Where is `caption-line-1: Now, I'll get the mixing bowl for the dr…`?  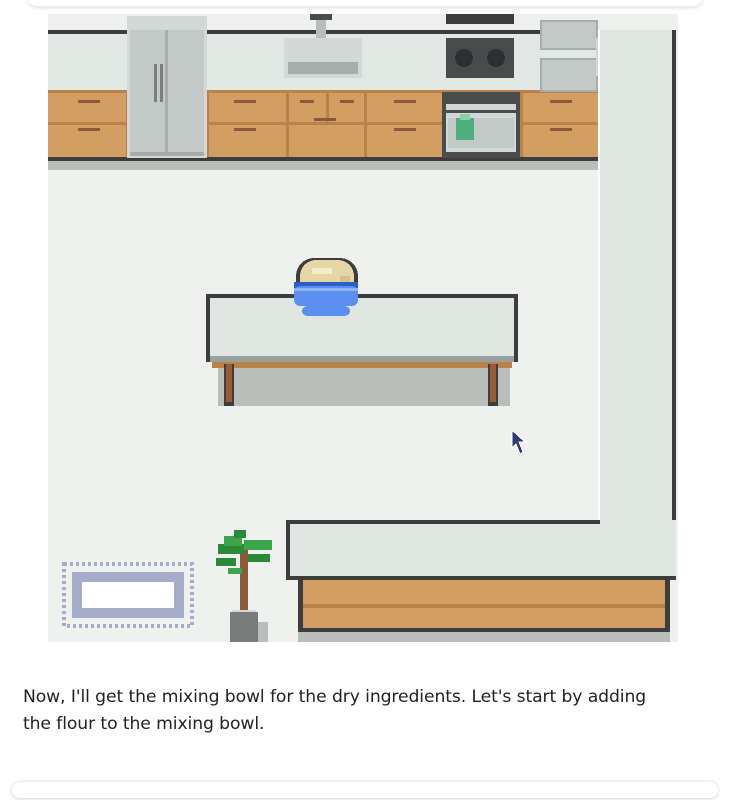 caption-line-1: Now, I'll get the mixing bowl for the dr… is located at coordinates (335, 697).